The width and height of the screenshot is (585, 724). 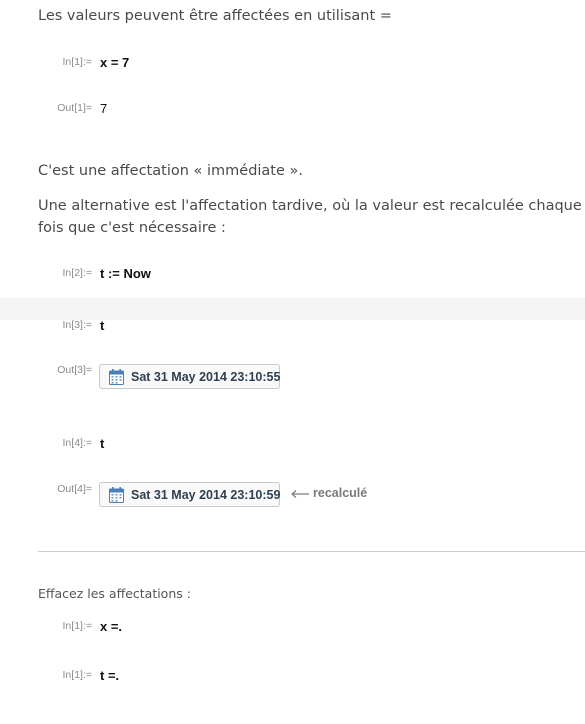 I want to click on in3-code: t, so click(x=102, y=325).